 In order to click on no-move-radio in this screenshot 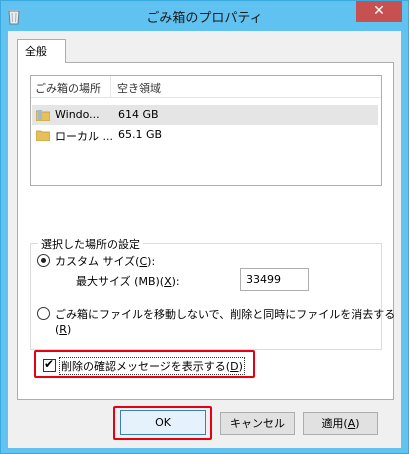, I will do `click(43, 313)`.